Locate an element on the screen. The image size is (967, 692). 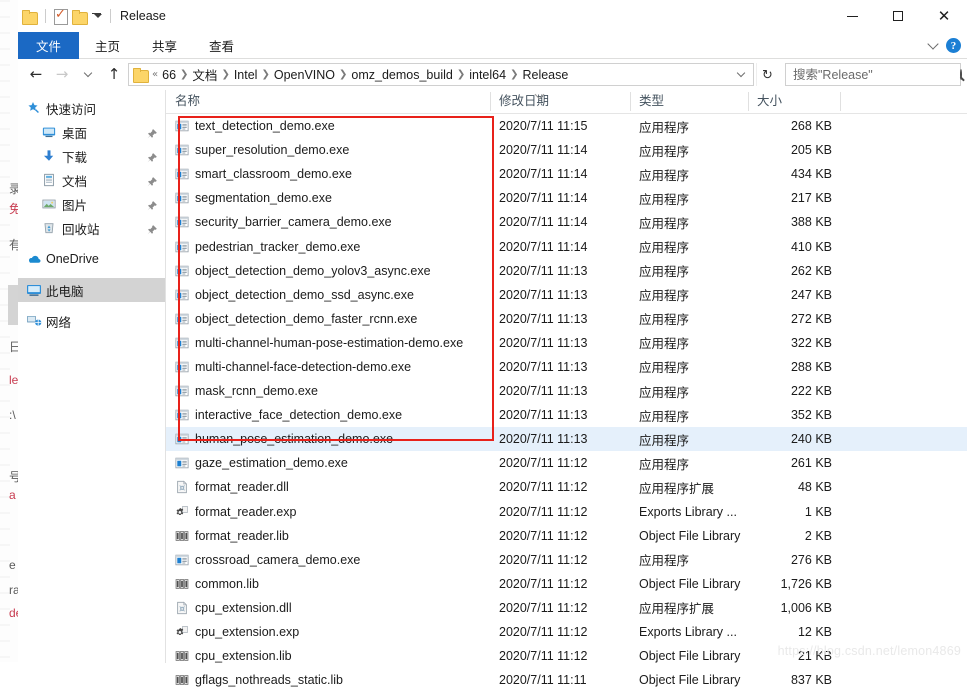
column-header-name: 名称 is located at coordinates (328, 101).